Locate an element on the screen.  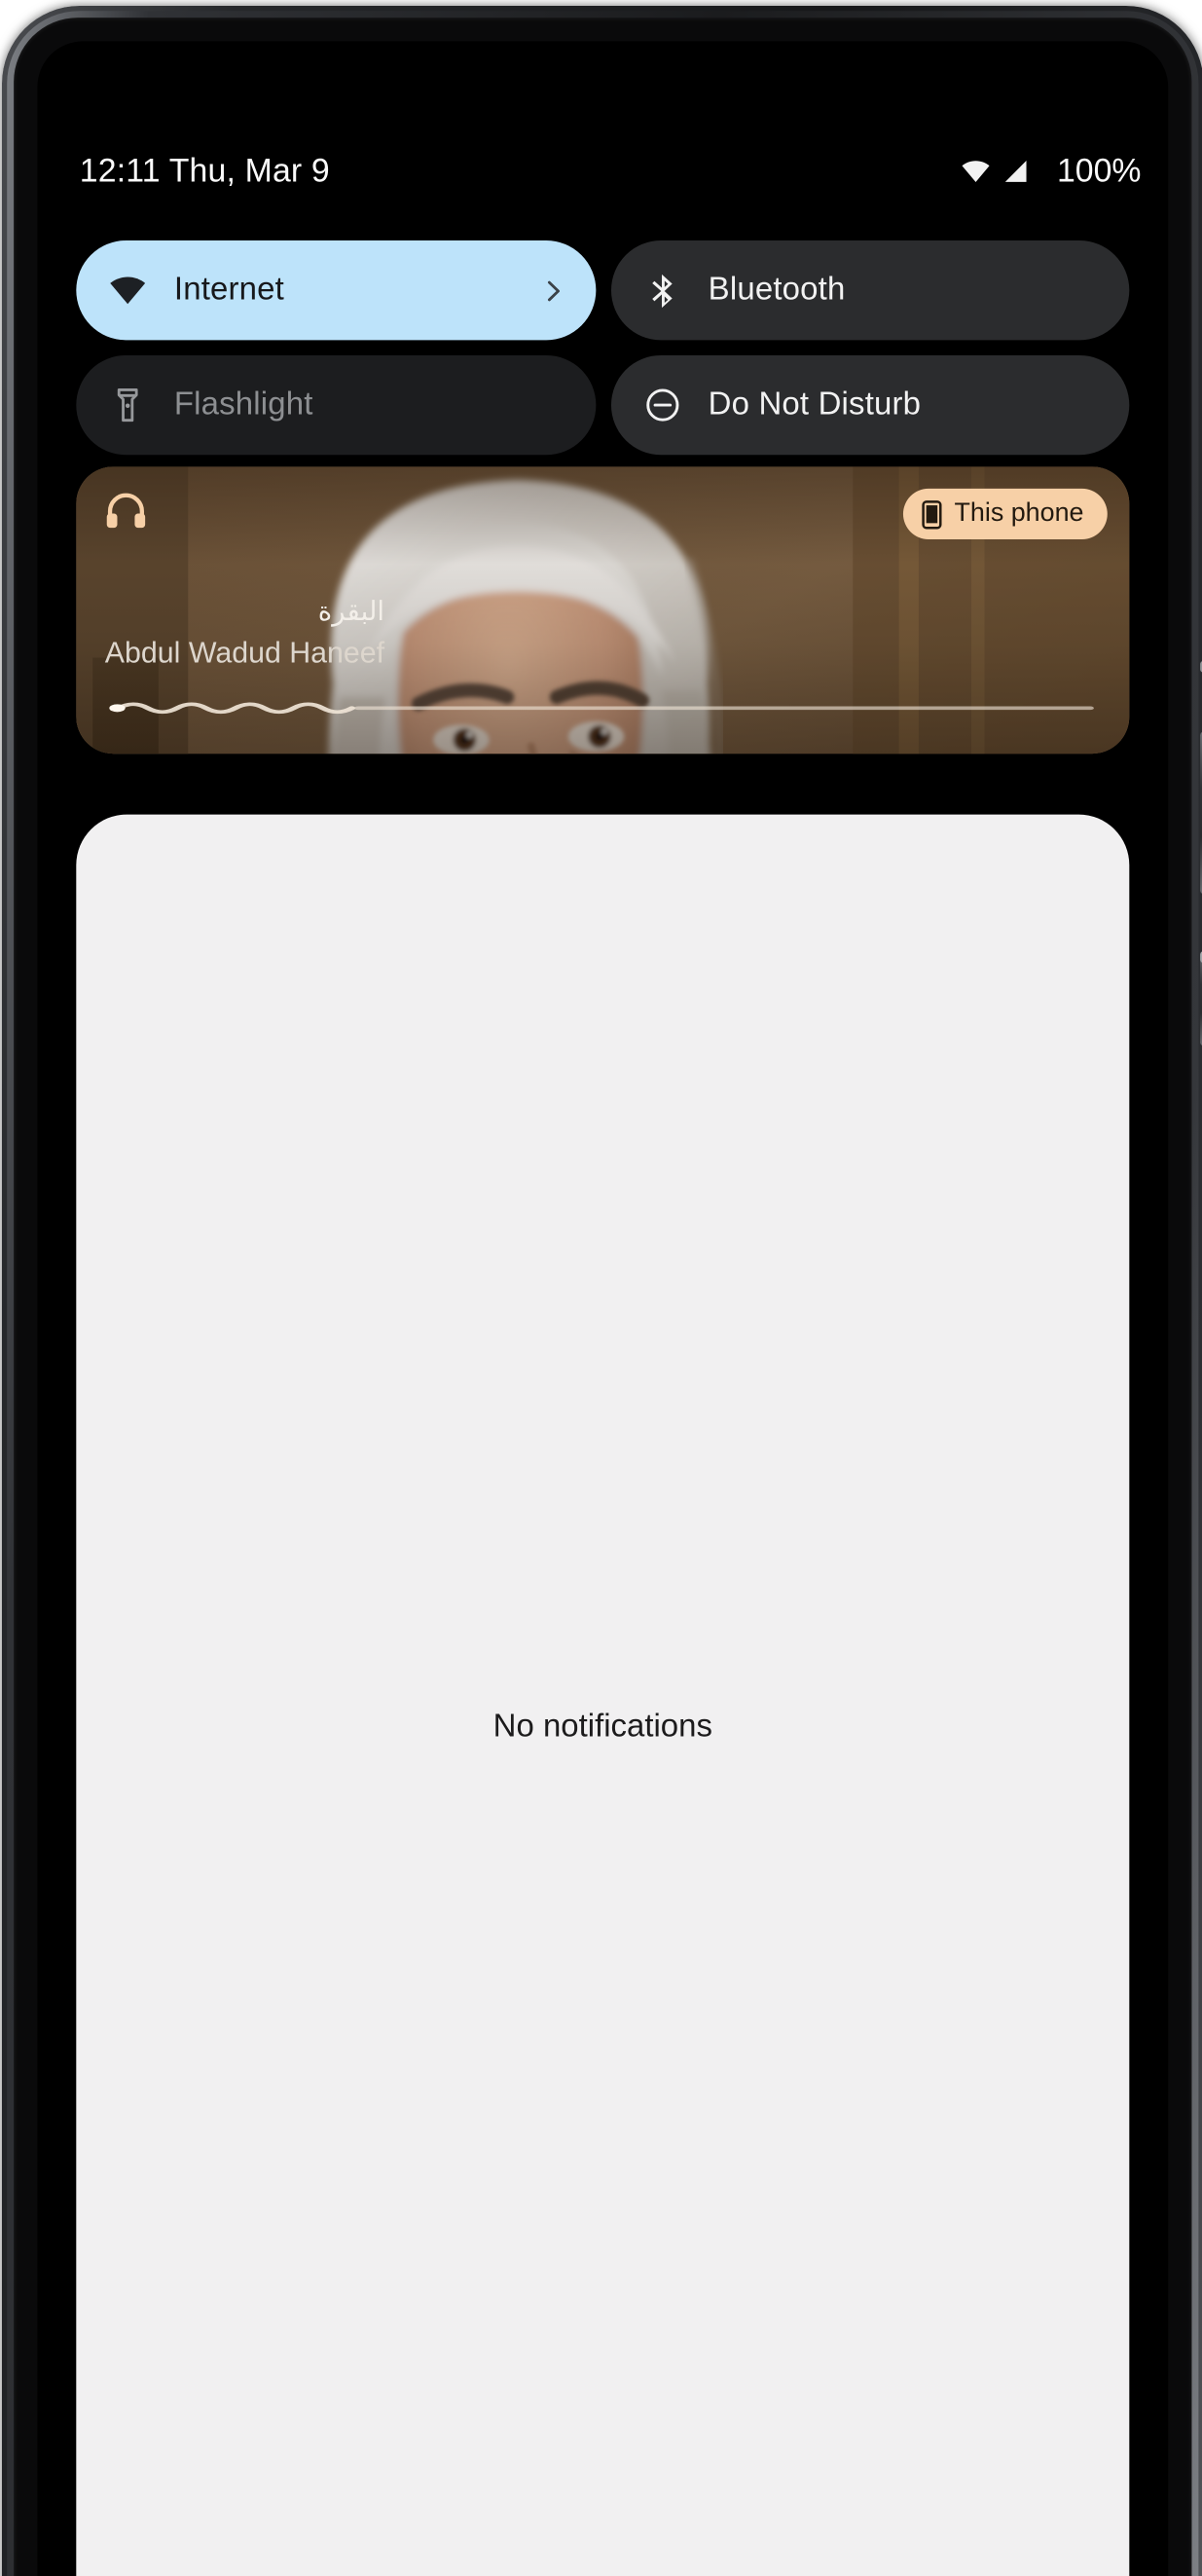
status-bar: 12:11 Thu, Mar 9 100% is located at coordinates (602, 171).